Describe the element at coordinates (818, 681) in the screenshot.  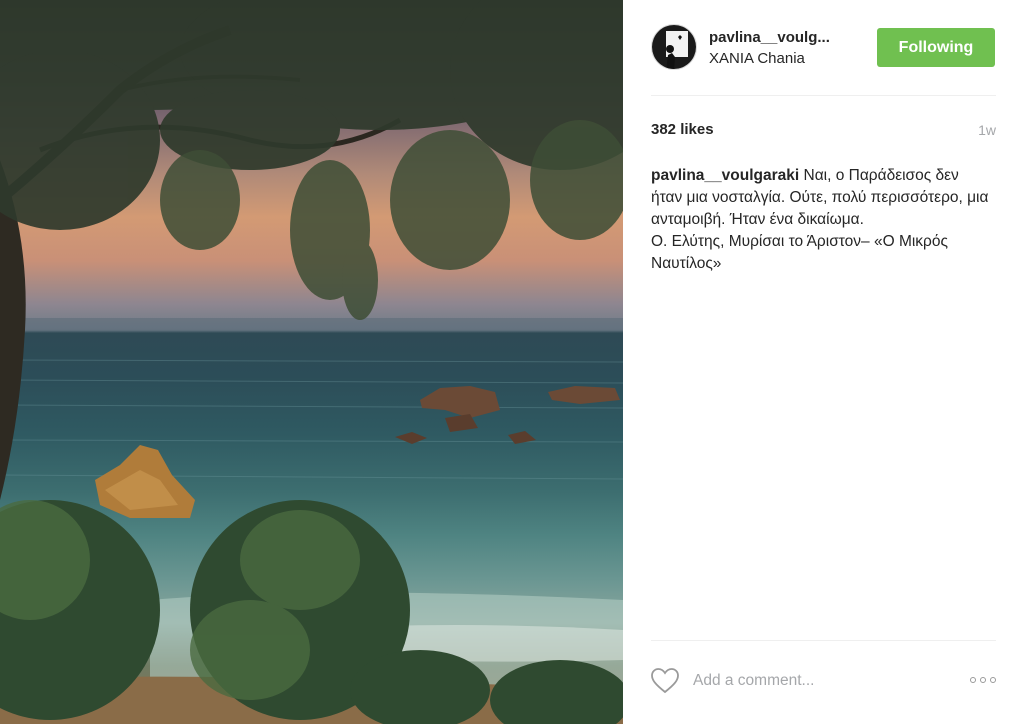
I see `comment-input` at that location.